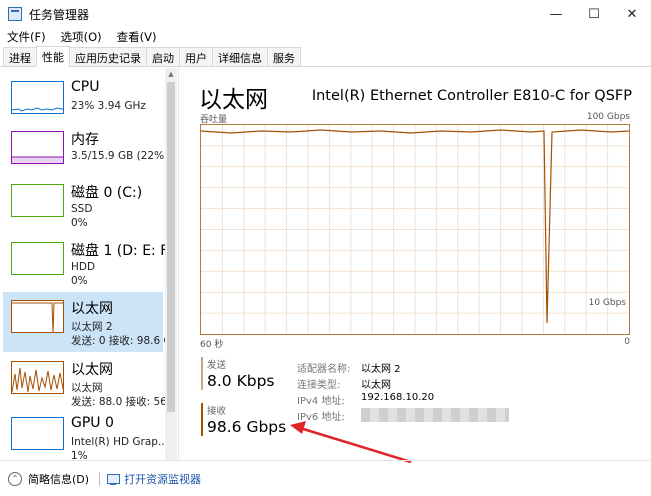  Describe the element at coordinates (162, 479) in the screenshot. I see `open-resource-monitor-link: 打开资源监视器` at that location.